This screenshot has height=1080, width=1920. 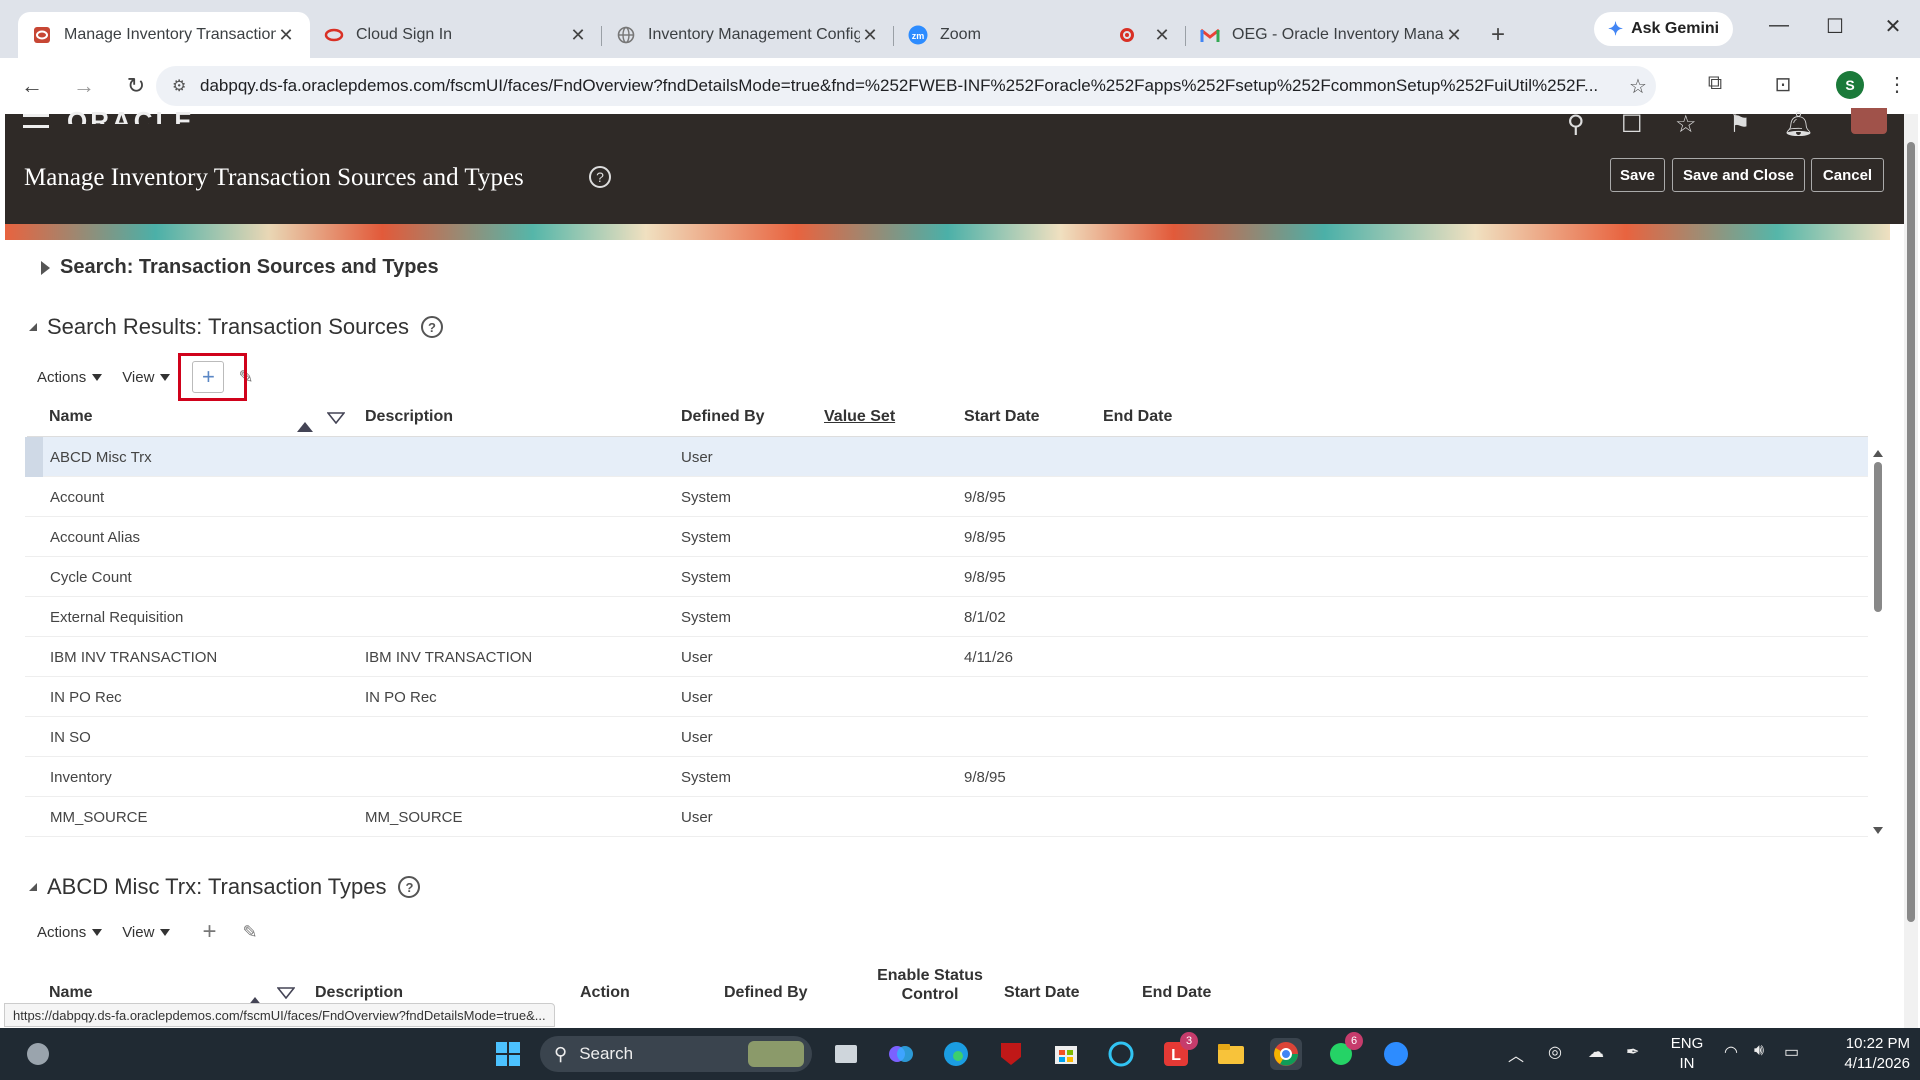 What do you see at coordinates (38, 1054) in the screenshot?
I see `weather-widget-icon` at bounding box center [38, 1054].